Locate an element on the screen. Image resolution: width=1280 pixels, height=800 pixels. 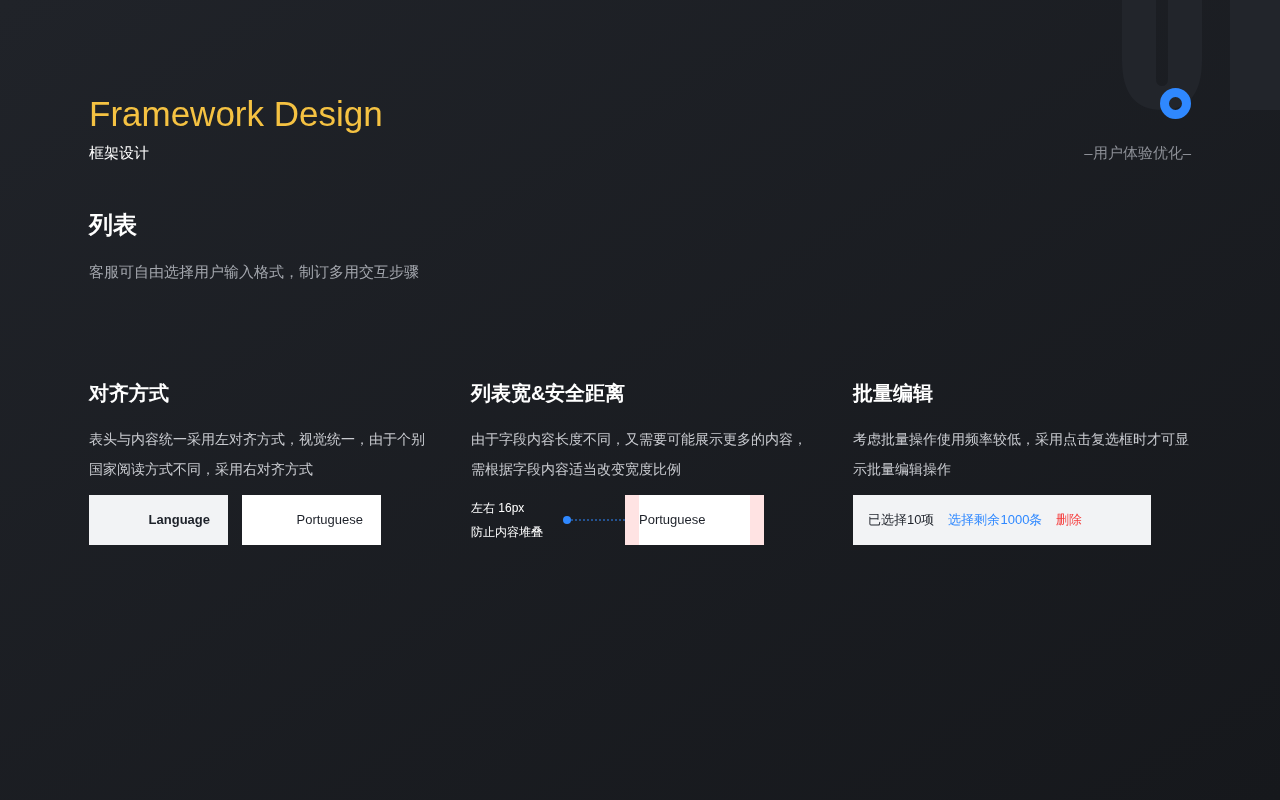
column-title: 对齐方式 is located at coordinates (129, 393).